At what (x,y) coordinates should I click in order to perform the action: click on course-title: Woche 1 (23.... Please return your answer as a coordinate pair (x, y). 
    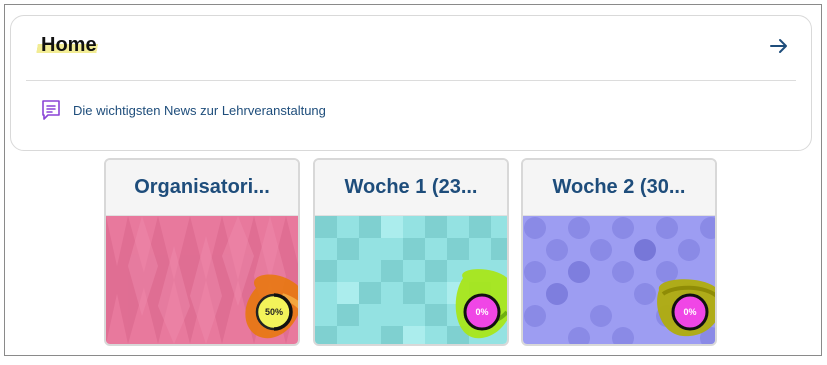
    Looking at the image, I should click on (411, 187).